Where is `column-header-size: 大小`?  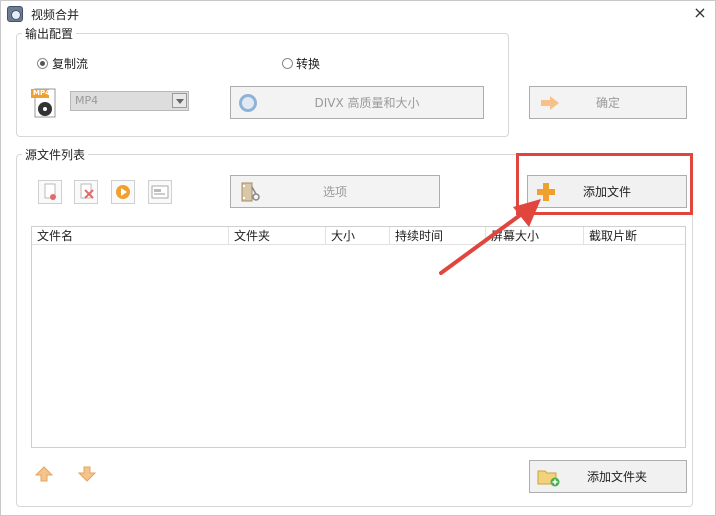 column-header-size: 大小 is located at coordinates (358, 236).